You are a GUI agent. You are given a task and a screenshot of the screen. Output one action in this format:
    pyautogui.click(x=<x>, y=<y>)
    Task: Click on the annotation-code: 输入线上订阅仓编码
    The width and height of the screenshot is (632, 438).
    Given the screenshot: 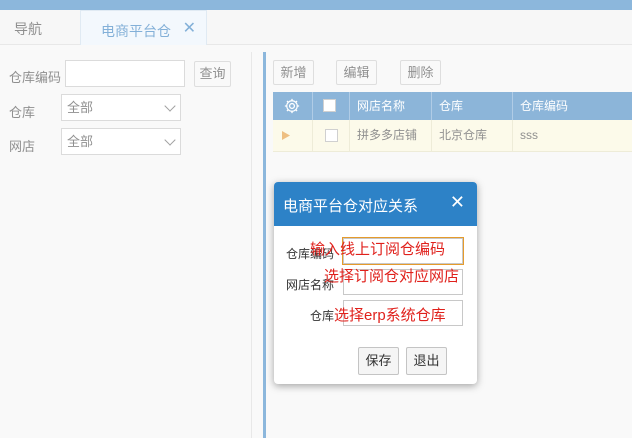 What is the action you would take?
    pyautogui.click(x=378, y=249)
    